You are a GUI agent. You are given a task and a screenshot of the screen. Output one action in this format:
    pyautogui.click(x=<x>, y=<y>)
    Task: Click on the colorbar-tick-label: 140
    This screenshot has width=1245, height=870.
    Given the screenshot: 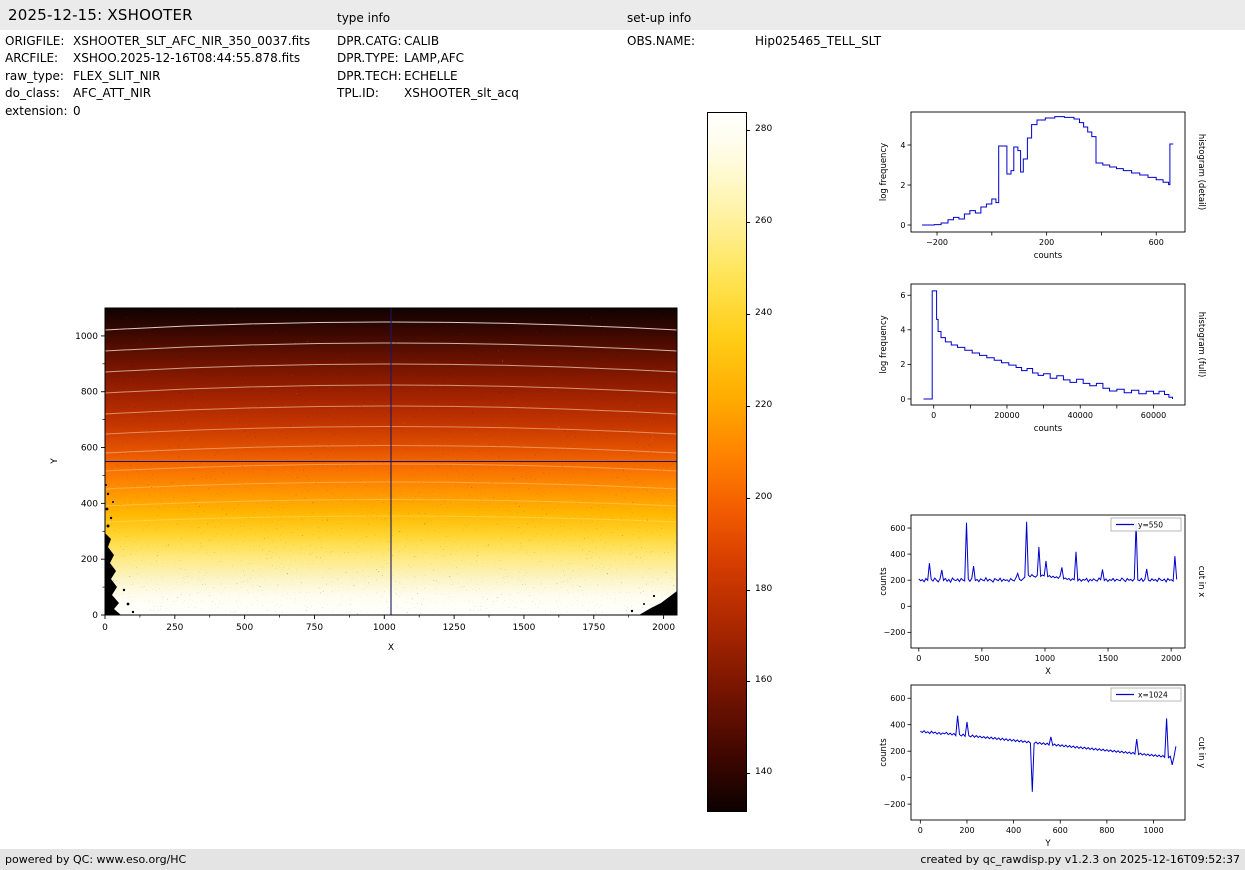 What is the action you would take?
    pyautogui.click(x=764, y=772)
    